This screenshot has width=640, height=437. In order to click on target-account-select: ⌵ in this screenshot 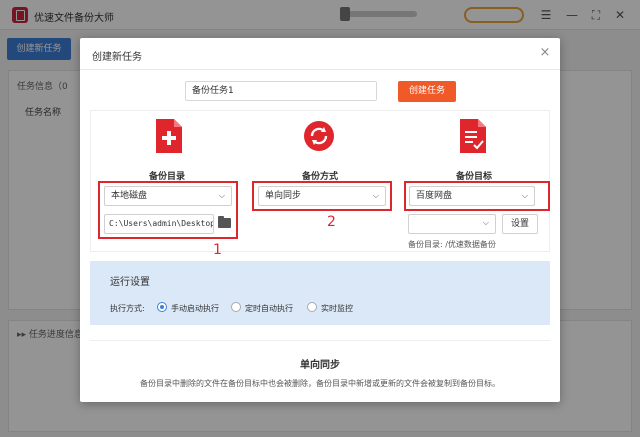, I will do `click(452, 224)`.